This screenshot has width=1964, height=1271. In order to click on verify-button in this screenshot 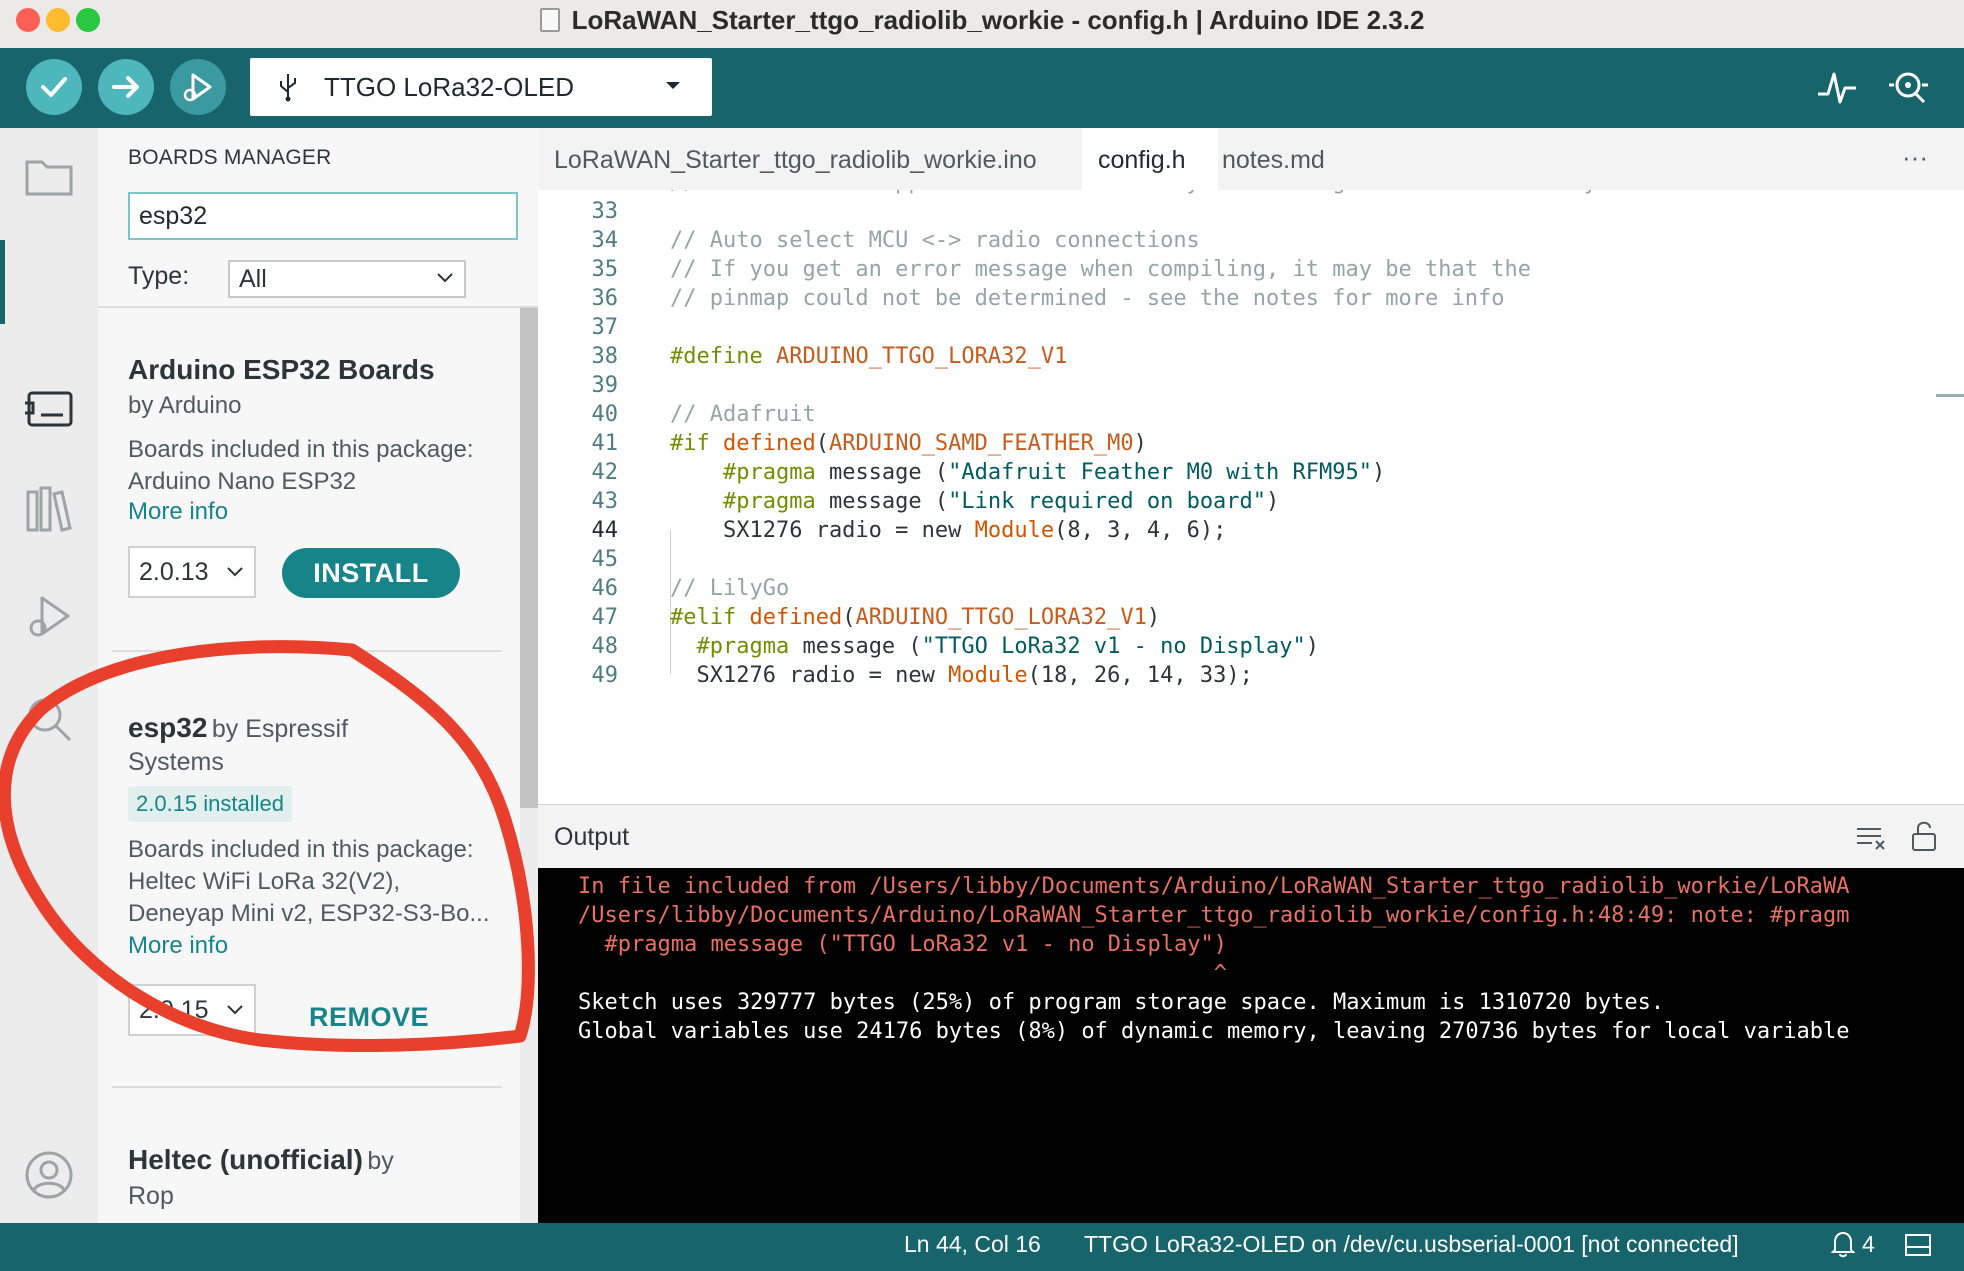, I will do `click(54, 87)`.